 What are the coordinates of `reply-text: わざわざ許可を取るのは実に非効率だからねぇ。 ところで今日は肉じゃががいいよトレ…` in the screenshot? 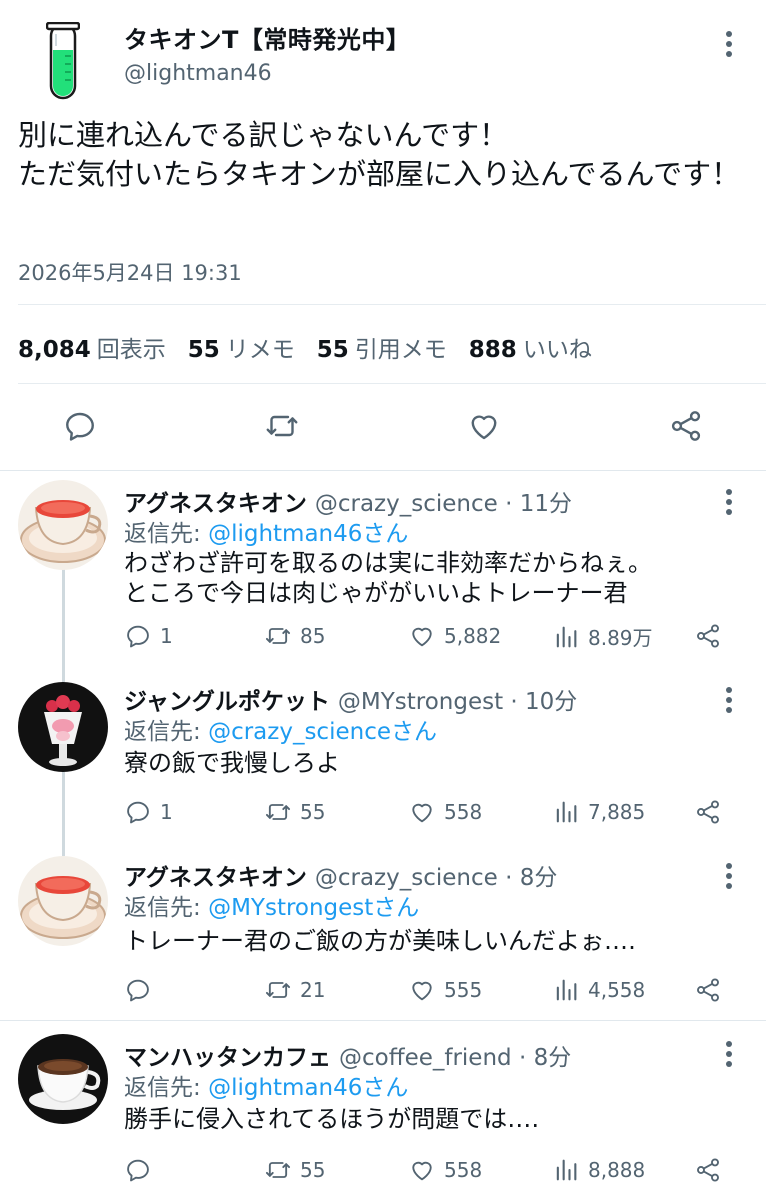 It's located at (388, 578).